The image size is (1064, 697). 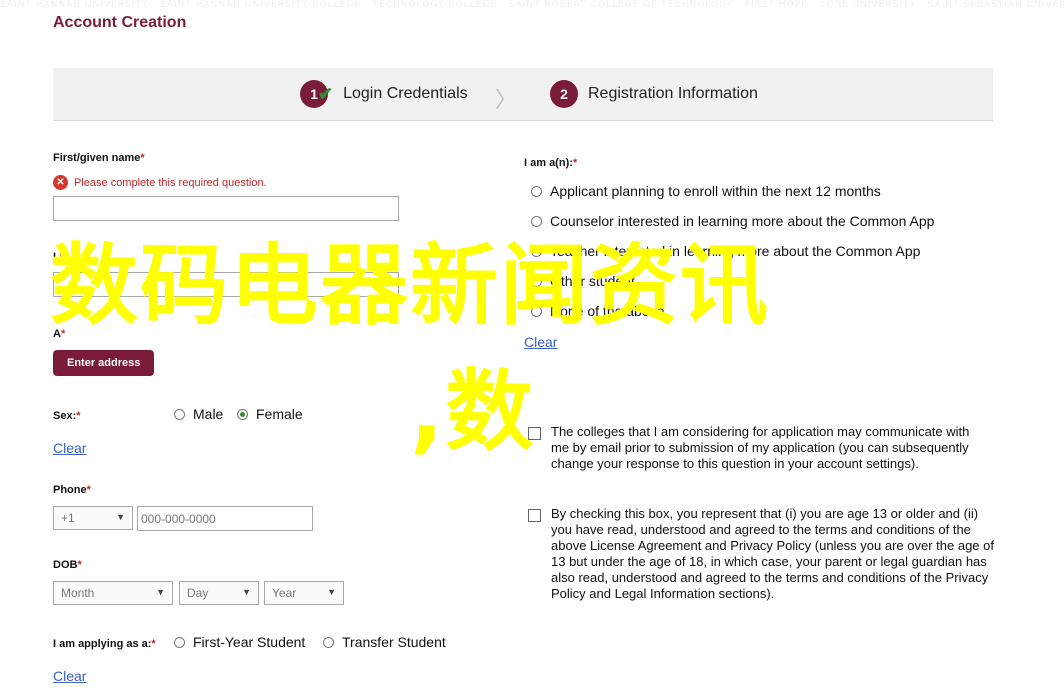 What do you see at coordinates (242, 414) in the screenshot?
I see `radio-selected-icon` at bounding box center [242, 414].